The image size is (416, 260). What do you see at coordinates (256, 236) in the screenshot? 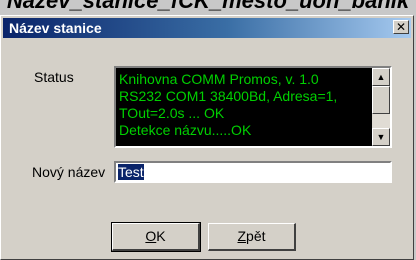
I see `back-label-rest: pět` at bounding box center [256, 236].